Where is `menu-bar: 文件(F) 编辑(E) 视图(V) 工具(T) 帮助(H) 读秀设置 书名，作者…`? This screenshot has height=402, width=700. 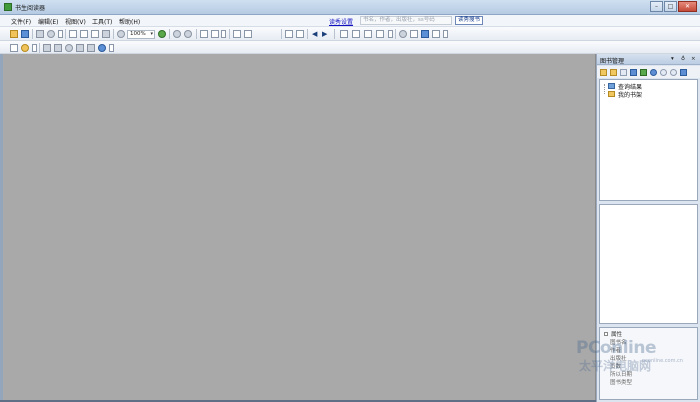 menu-bar: 文件(F) 编辑(E) 视图(V) 工具(T) 帮助(H) 读秀设置 书名，作者… is located at coordinates (350, 21).